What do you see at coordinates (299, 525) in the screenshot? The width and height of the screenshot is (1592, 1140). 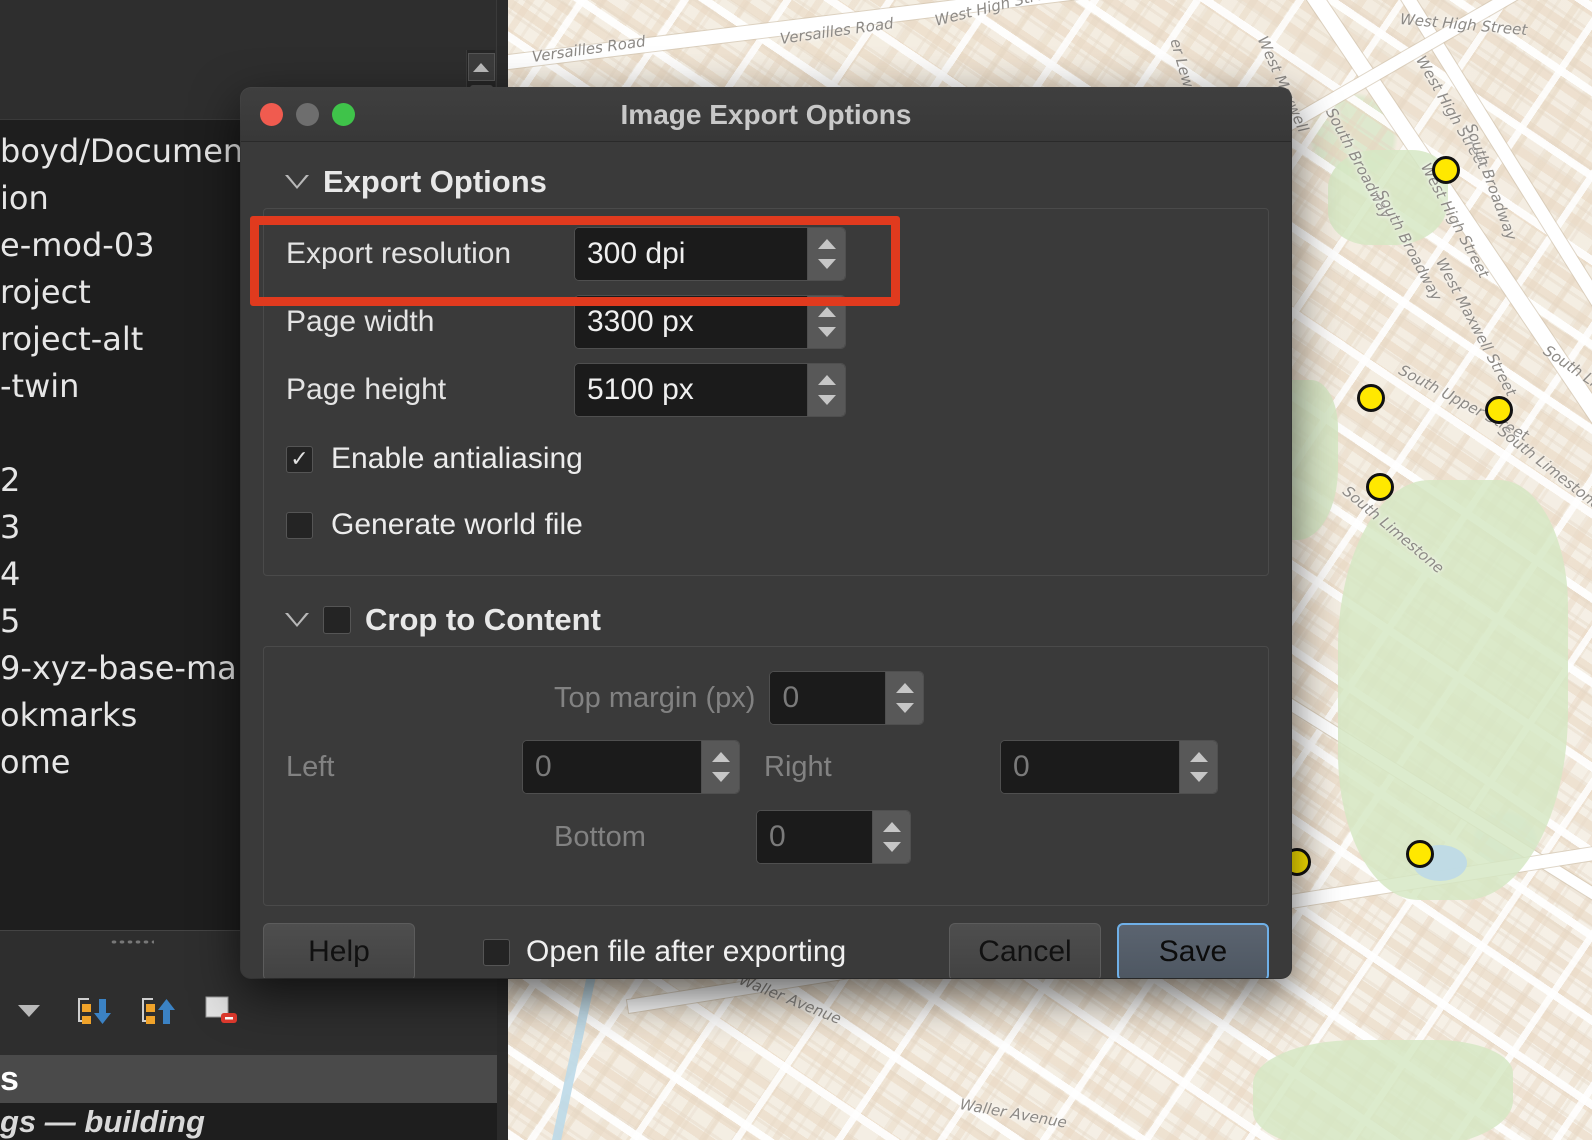 I see `generate-world-file-checkbox` at bounding box center [299, 525].